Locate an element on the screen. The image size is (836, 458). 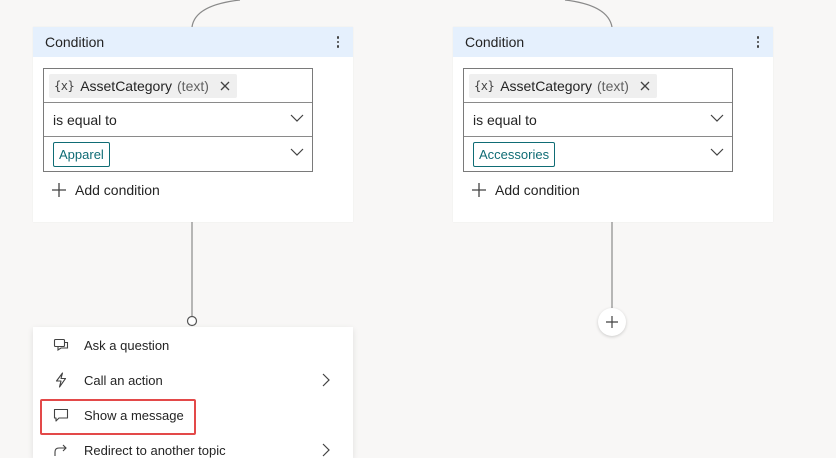
value-dropdown: Apparel is located at coordinates (178, 154).